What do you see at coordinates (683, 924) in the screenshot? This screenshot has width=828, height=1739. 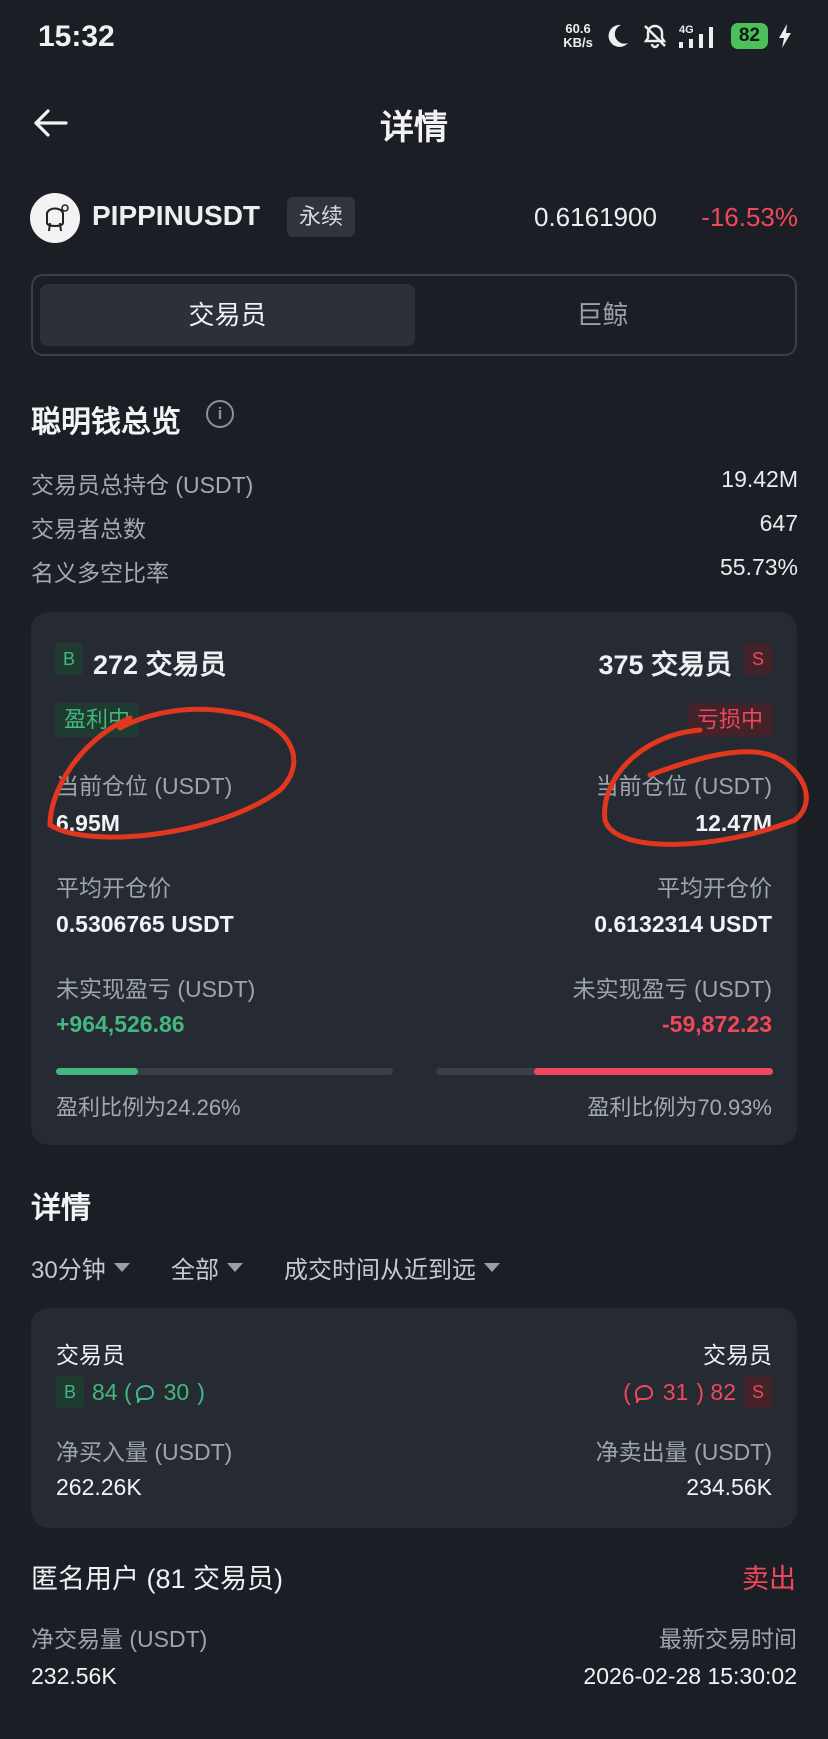 I see `short-avg-price-value: 0.6132314 USDT` at bounding box center [683, 924].